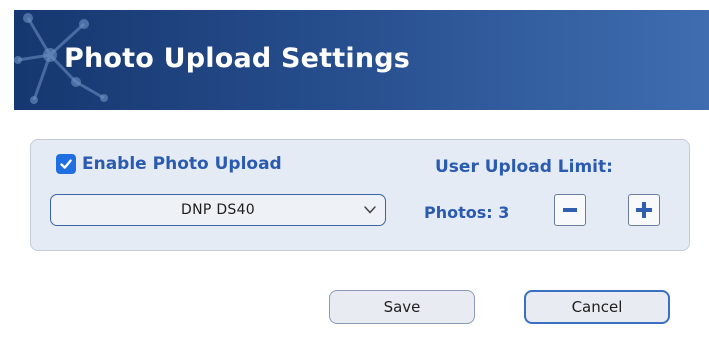 Image resolution: width=709 pixels, height=358 pixels. I want to click on increase-limit-button, so click(644, 210).